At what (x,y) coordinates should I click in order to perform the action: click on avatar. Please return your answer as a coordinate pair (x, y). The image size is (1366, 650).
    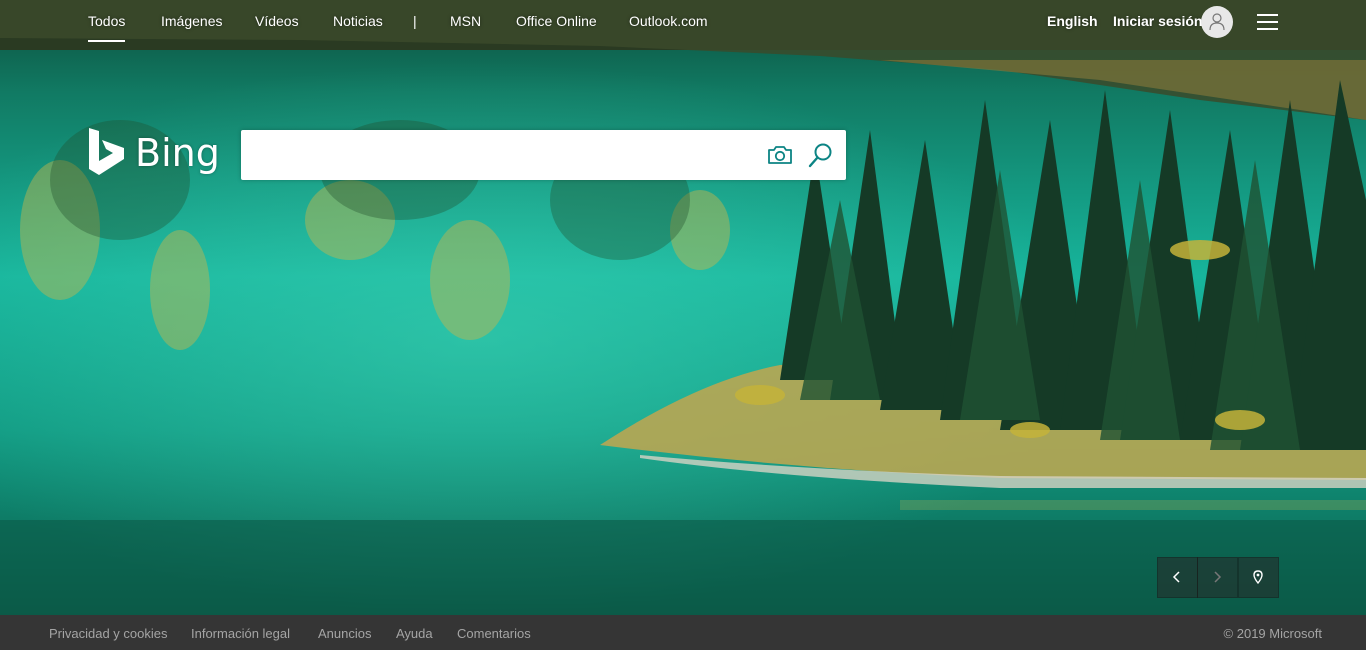
    Looking at the image, I should click on (1217, 22).